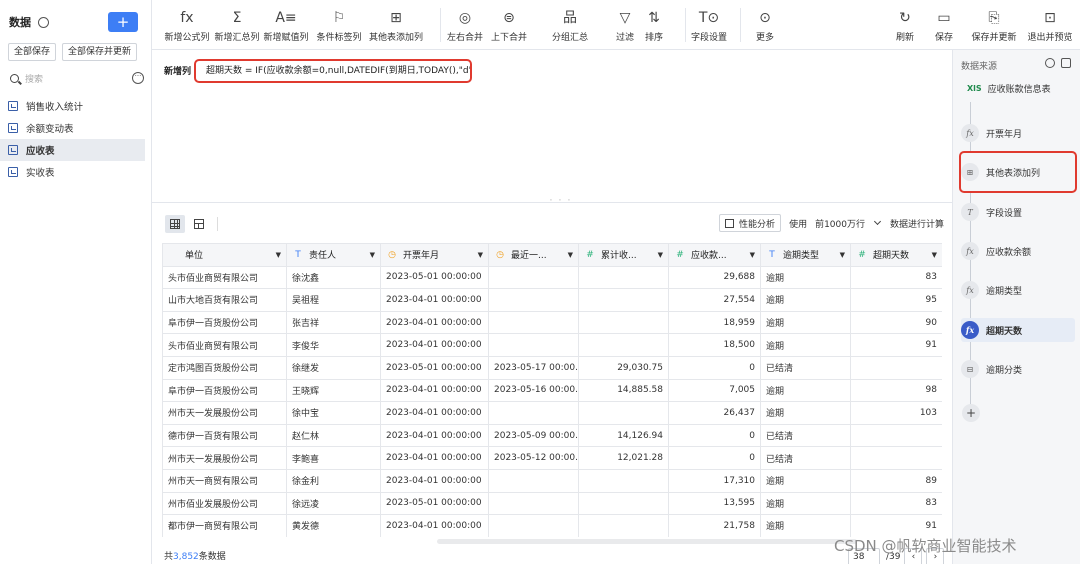 Image resolution: width=1080 pixels, height=564 pixels. What do you see at coordinates (714, 503) in the screenshot?
I see `table-cell: 13,595` at bounding box center [714, 503].